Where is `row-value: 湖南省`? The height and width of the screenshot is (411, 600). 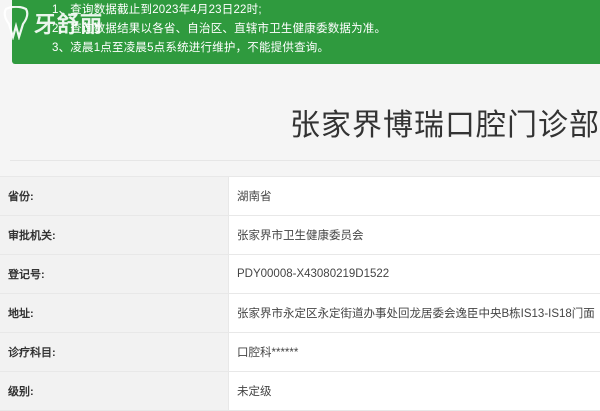 row-value: 湖南省 is located at coordinates (414, 196).